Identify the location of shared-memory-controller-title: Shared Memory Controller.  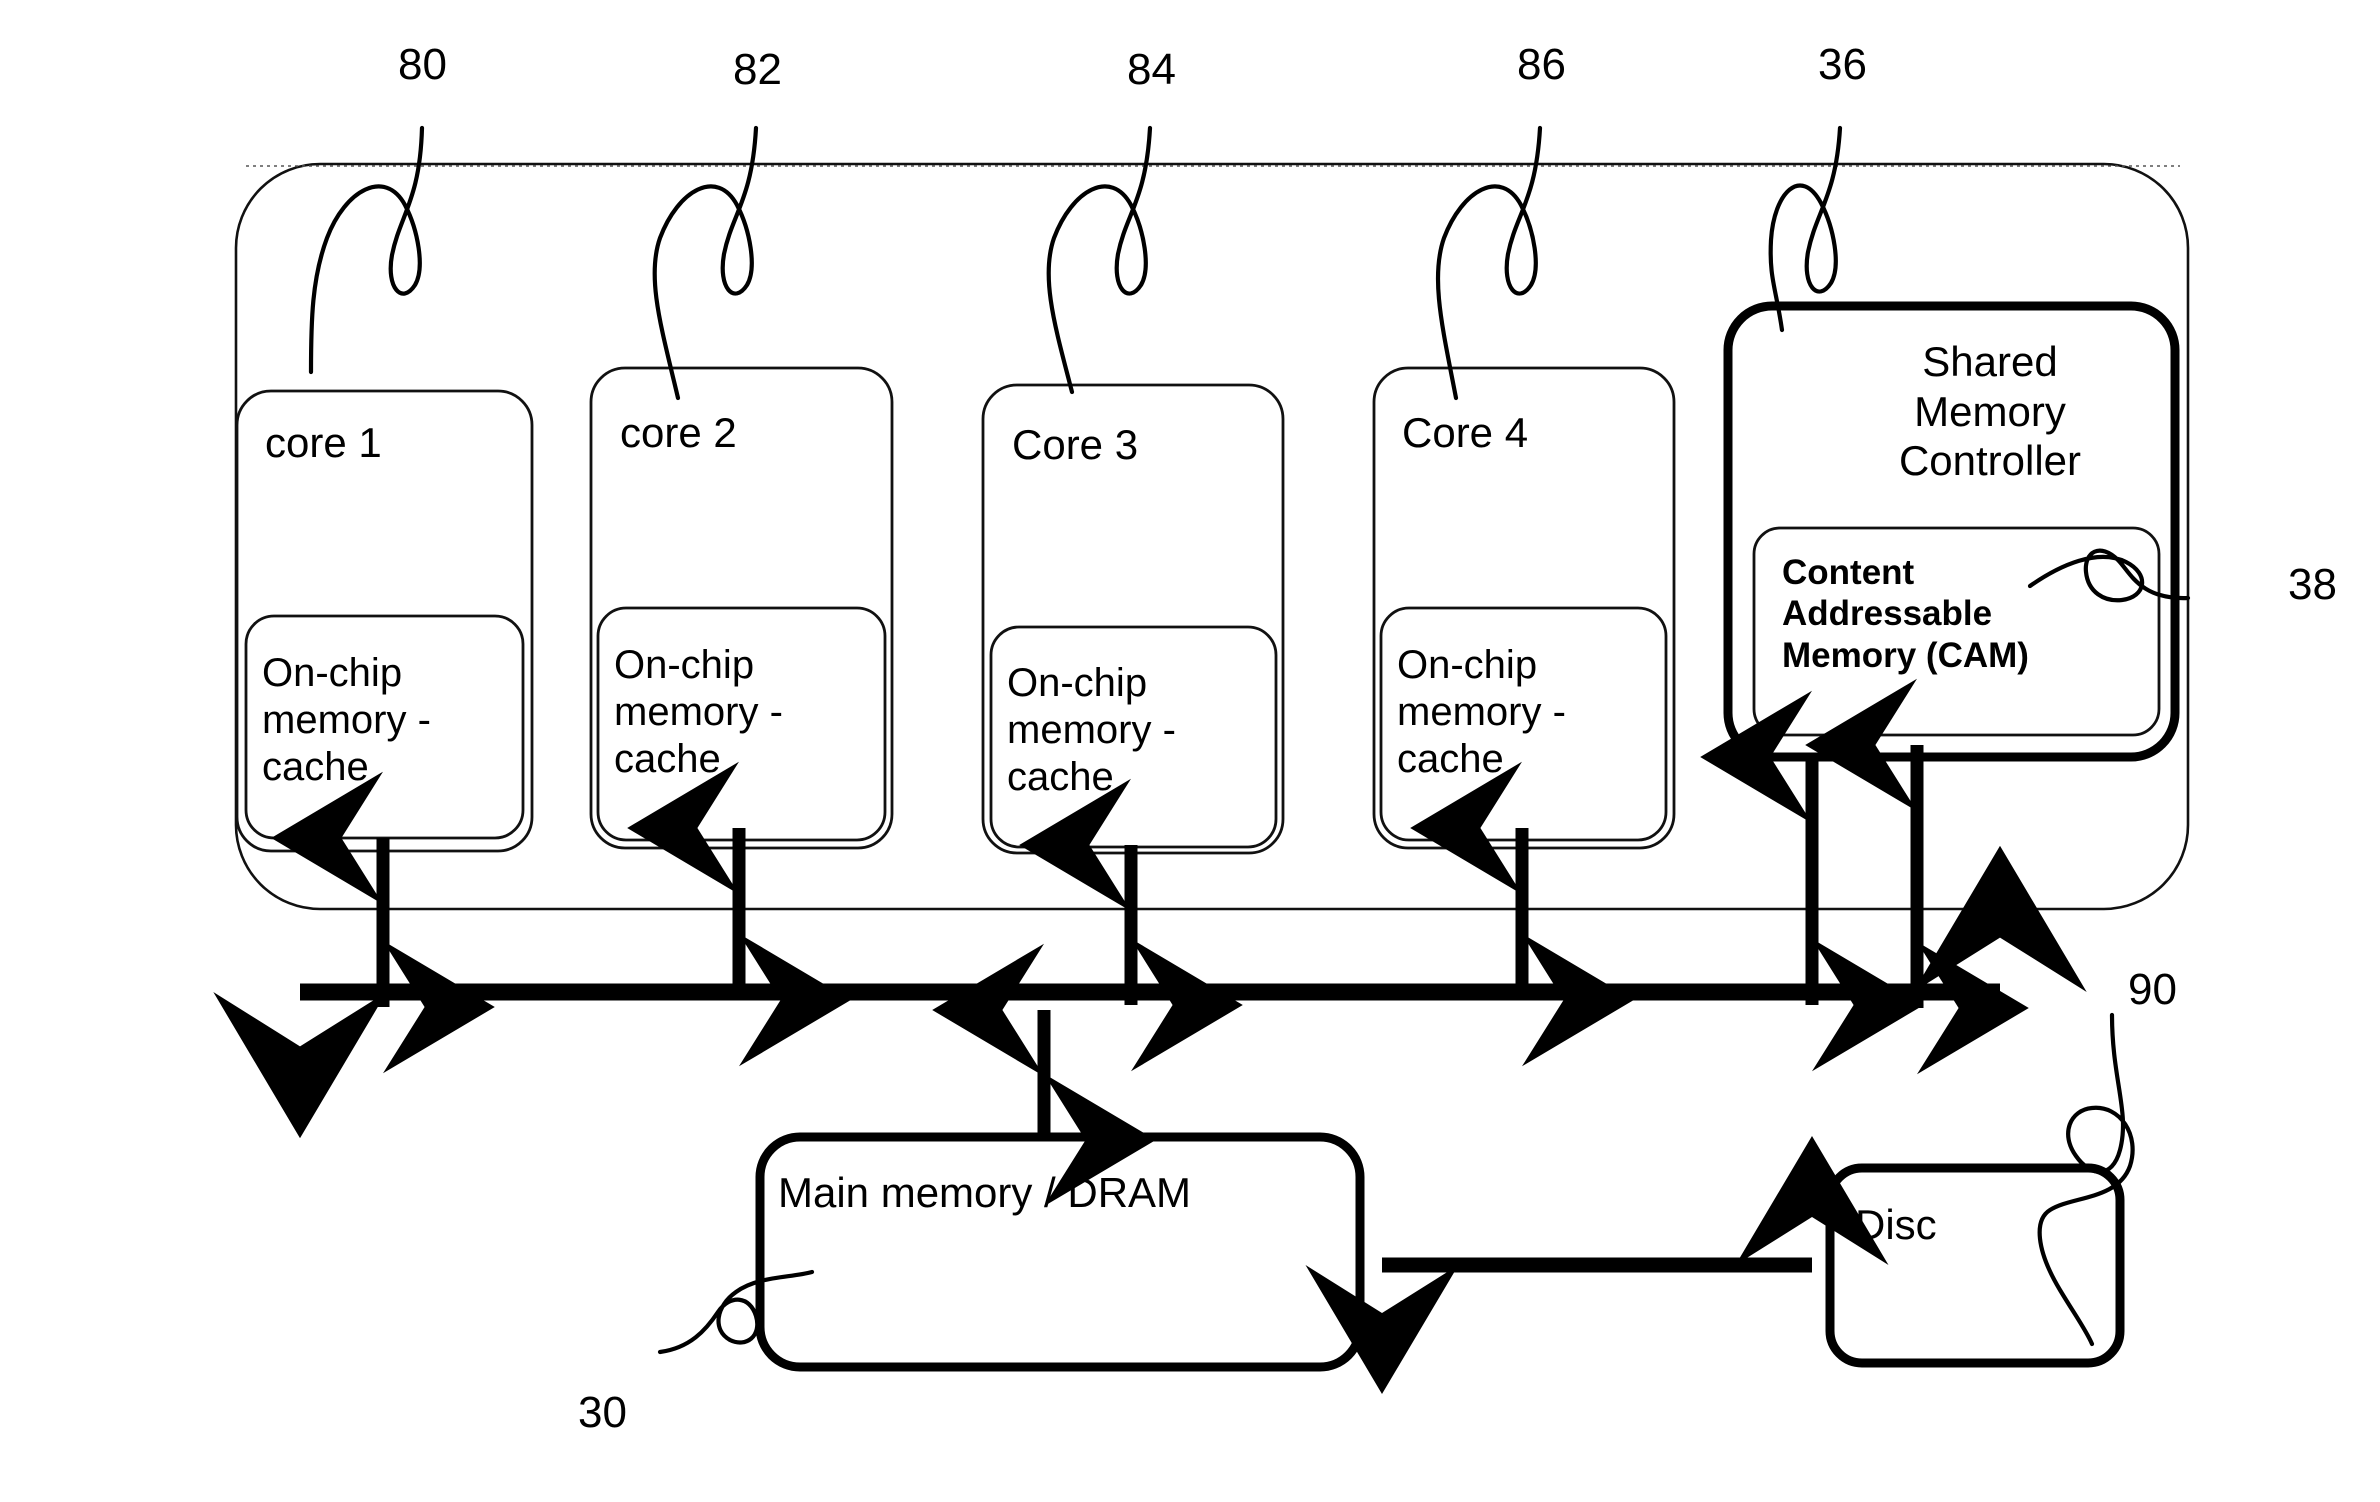
(1990, 411).